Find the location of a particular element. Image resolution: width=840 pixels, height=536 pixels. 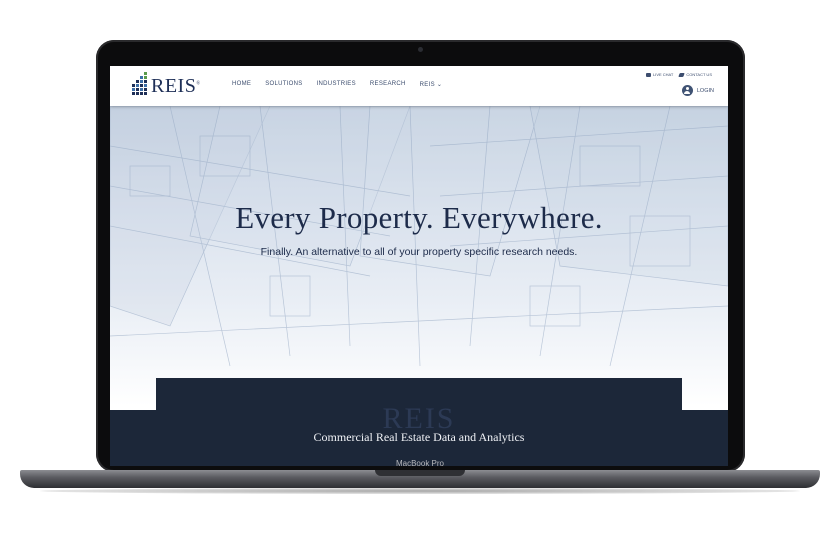

live-chat-label: LIVE CHAT is located at coordinates (663, 74).